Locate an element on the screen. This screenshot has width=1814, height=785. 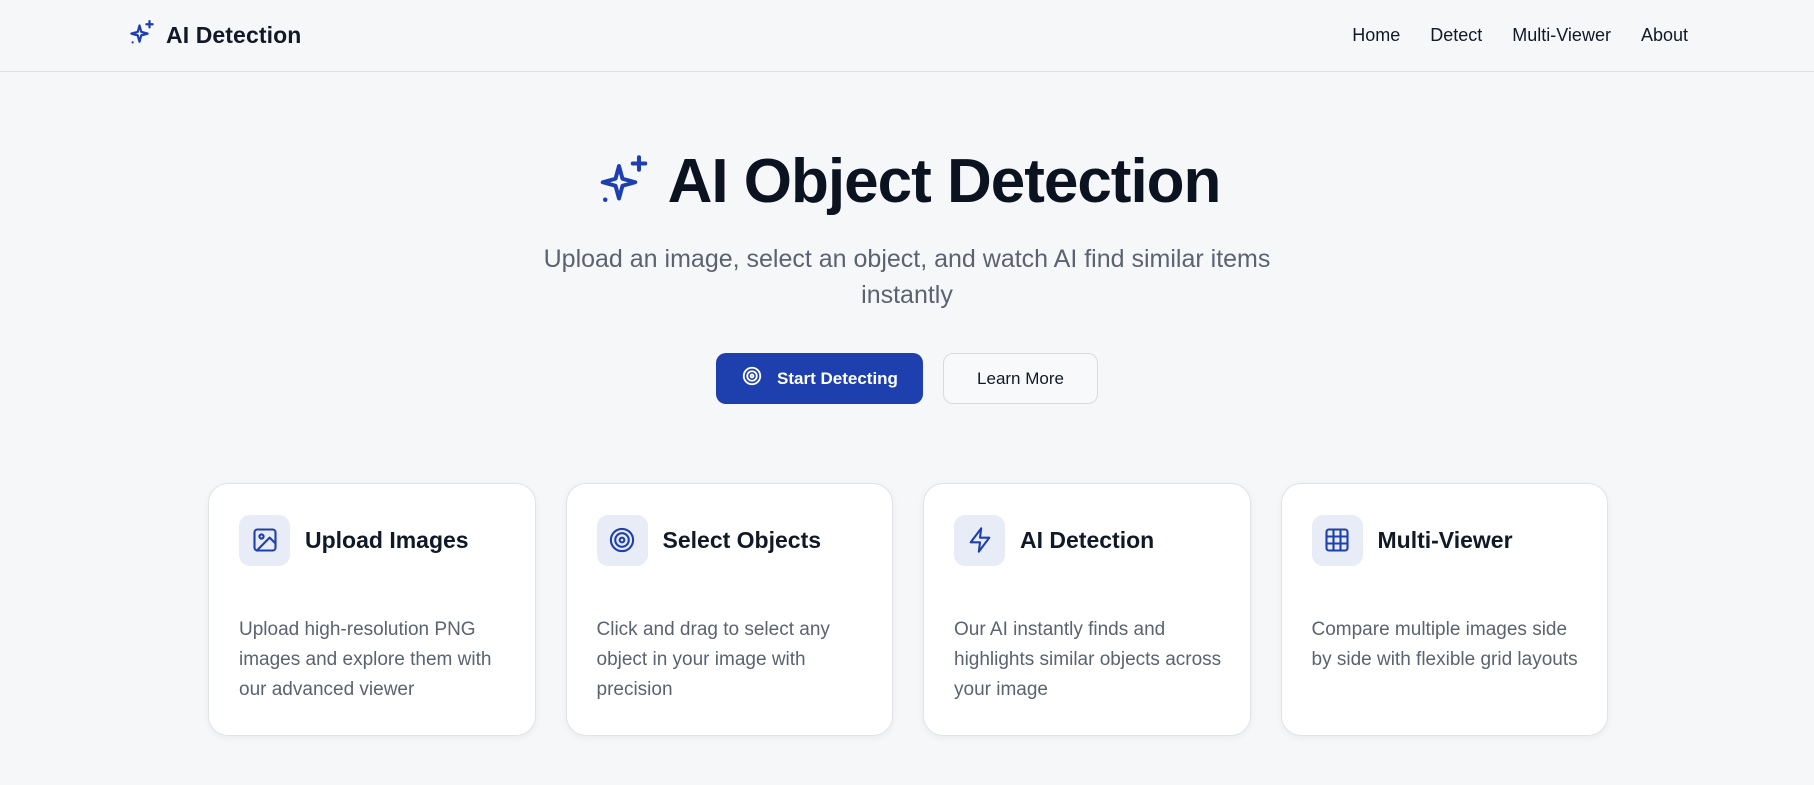
brand-title: AI Detection is located at coordinates (234, 34).